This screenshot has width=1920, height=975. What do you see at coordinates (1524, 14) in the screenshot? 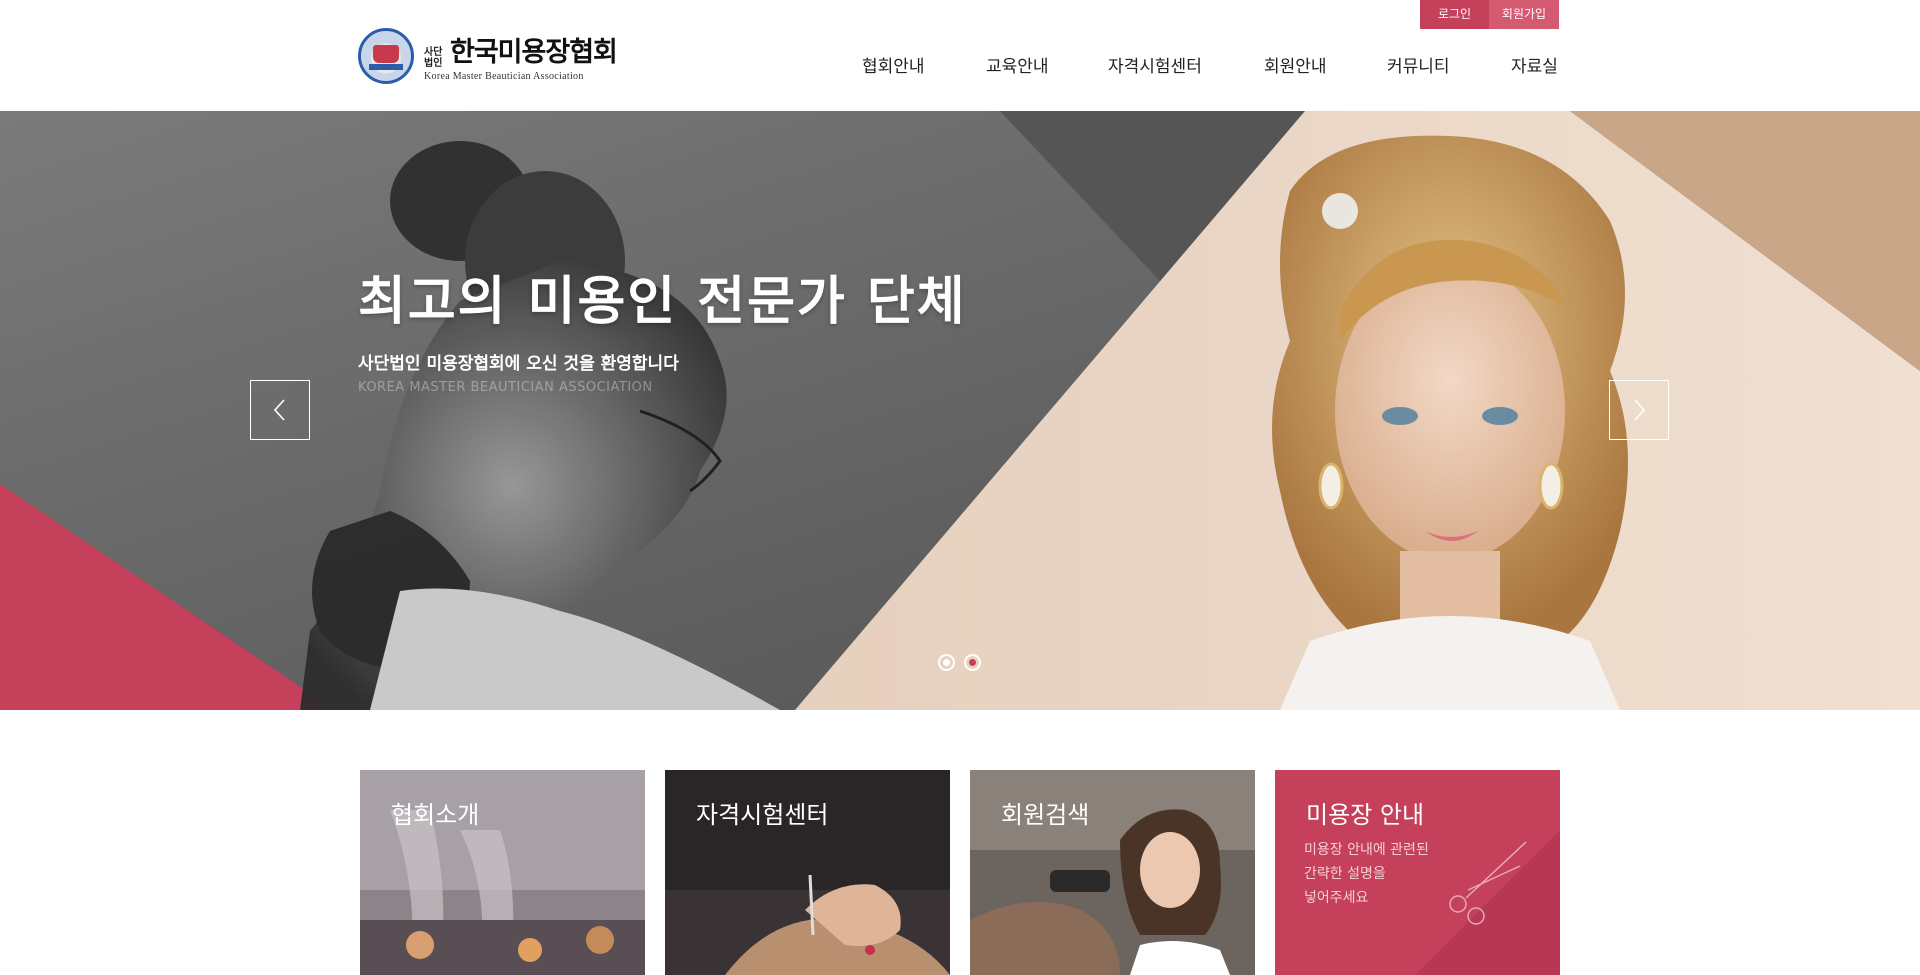
I see `join-button: 회원가입` at bounding box center [1524, 14].